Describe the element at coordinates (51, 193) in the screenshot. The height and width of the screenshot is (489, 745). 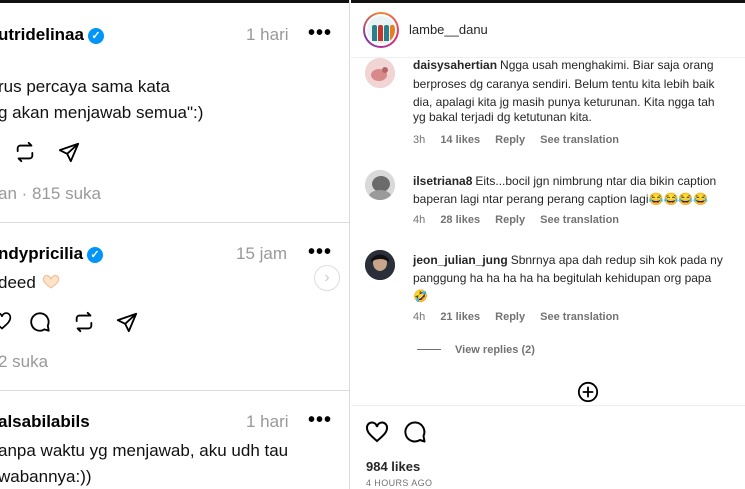
I see `post-stats: an · 815 suka` at that location.